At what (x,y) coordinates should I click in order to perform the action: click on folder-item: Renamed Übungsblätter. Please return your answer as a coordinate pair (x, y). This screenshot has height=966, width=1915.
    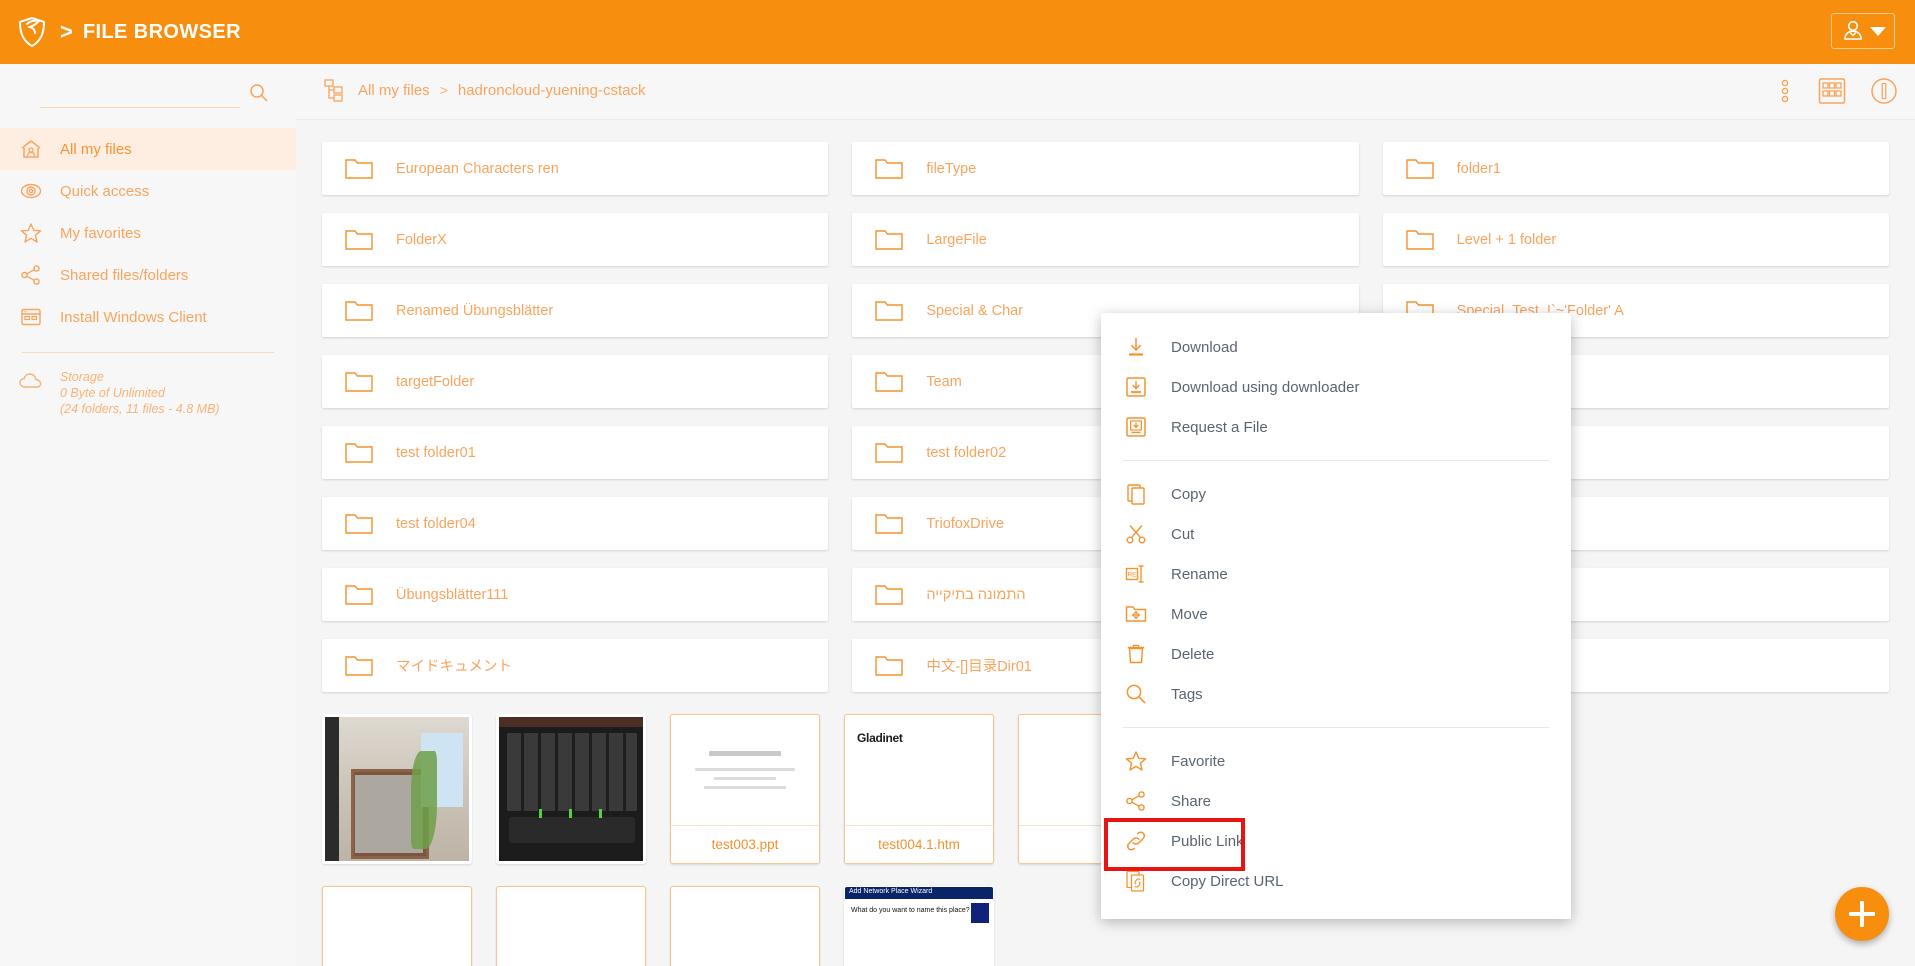
    Looking at the image, I should click on (575, 310).